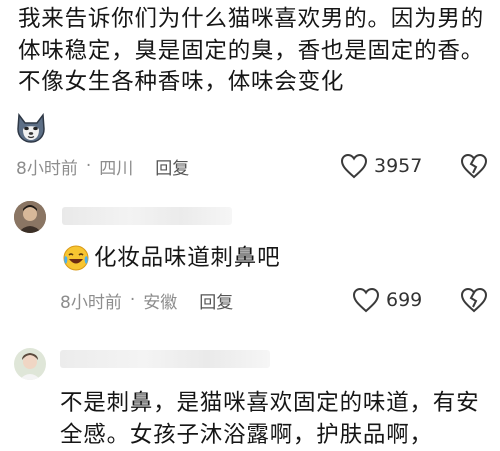  I want to click on comment-3-text: 不是刺鼻，是猫咪喜欢固定的味道，有安全感。女孩子沐浴露啊，护肤品啊，, so click(270, 419).